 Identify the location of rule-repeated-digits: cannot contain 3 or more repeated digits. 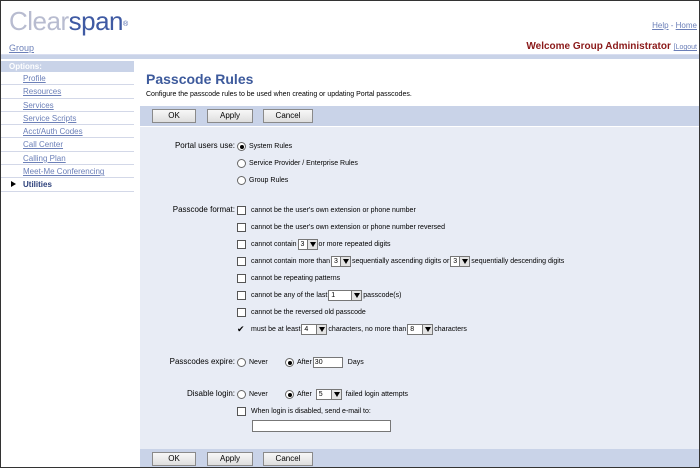
(314, 244).